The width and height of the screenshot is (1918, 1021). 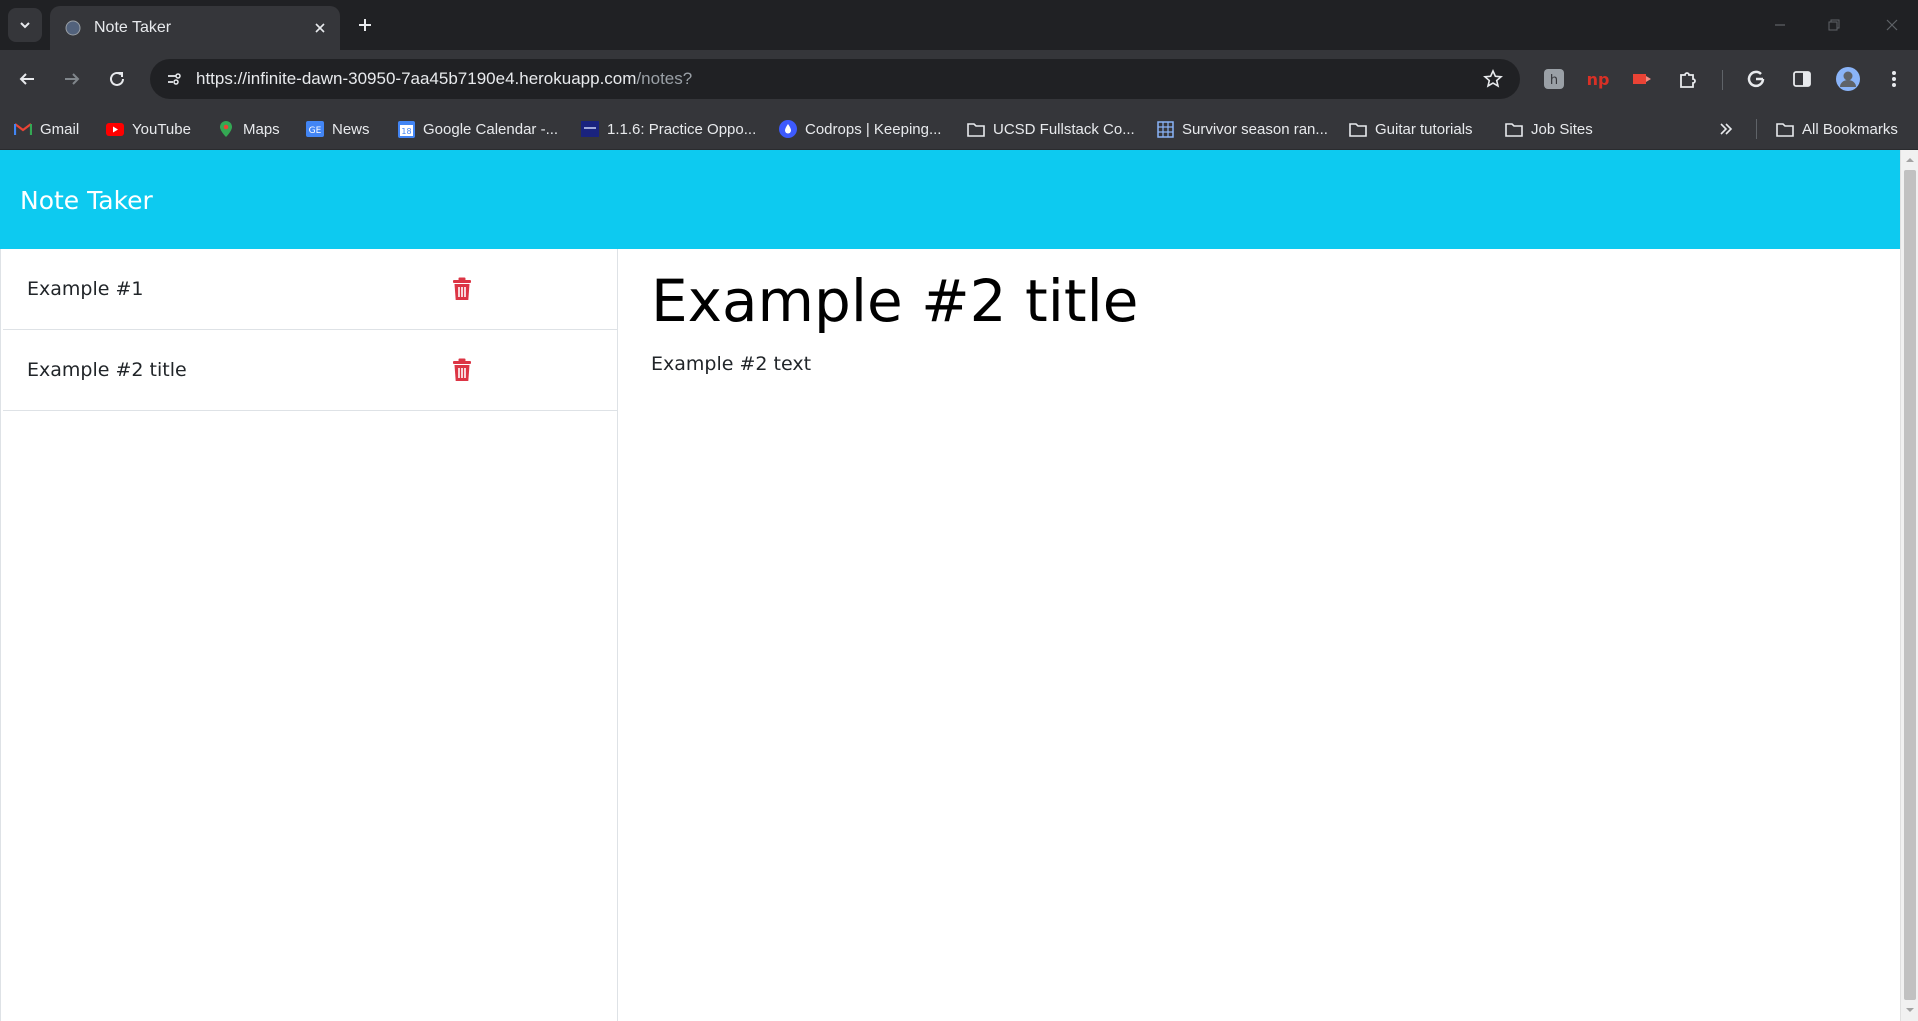 I want to click on bookmark-gmail: Gmail, so click(x=46, y=129).